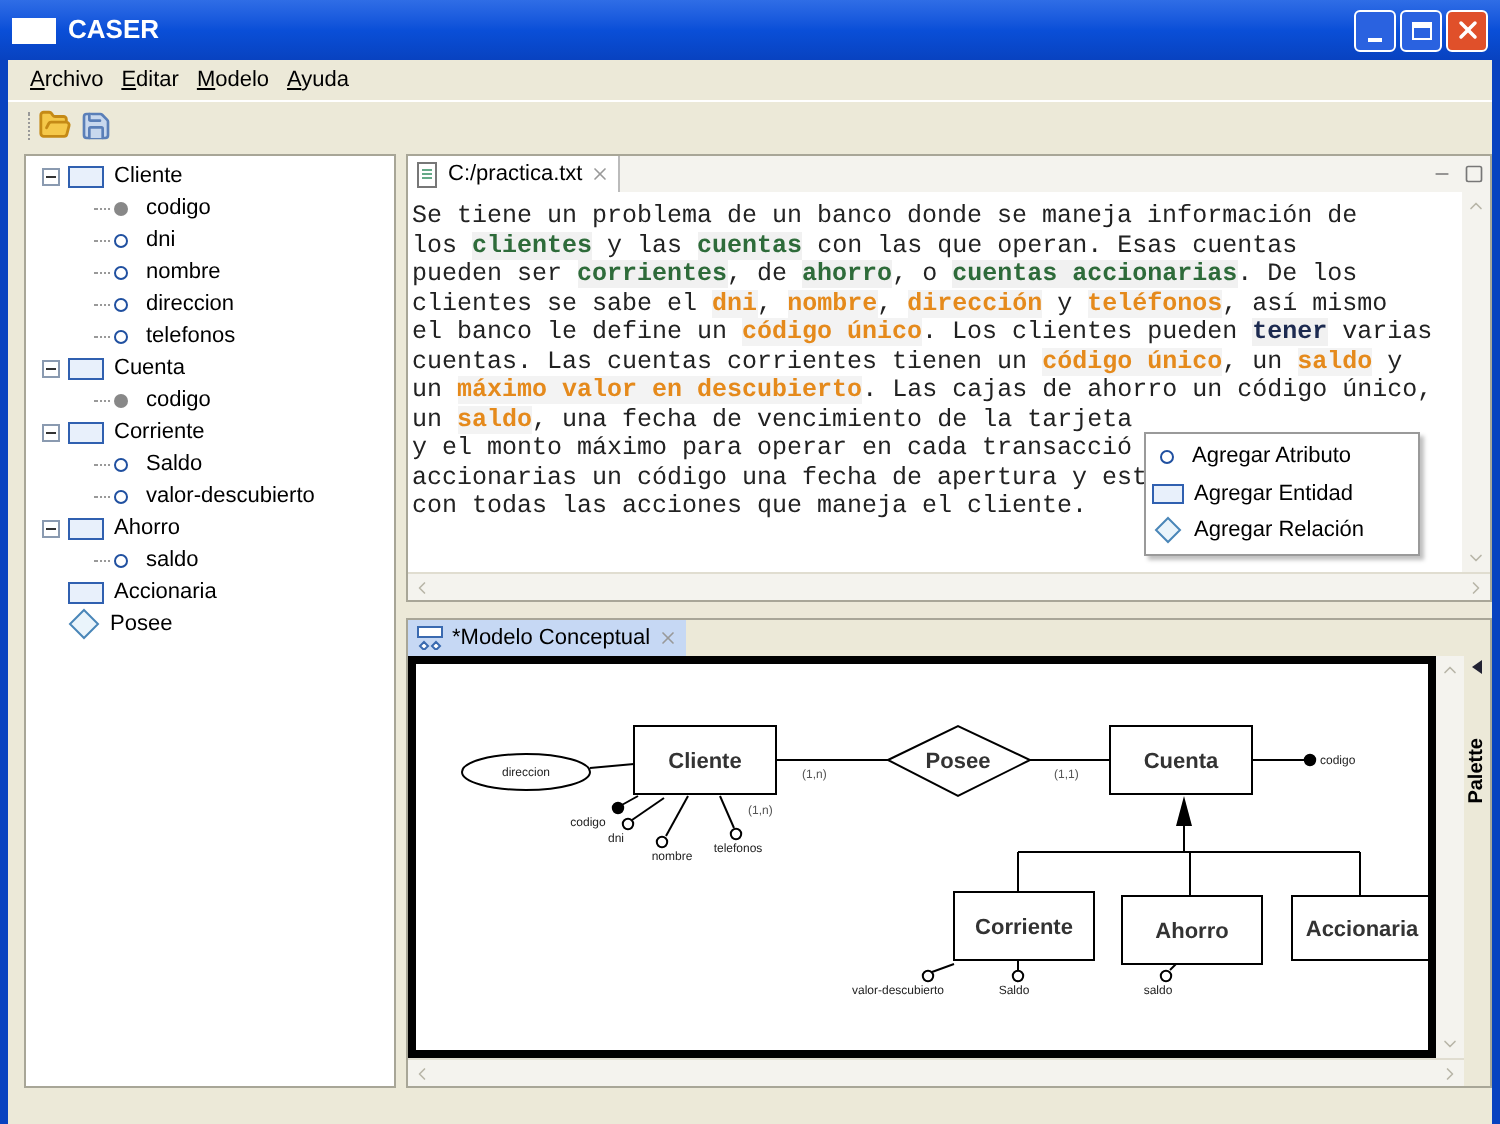 The image size is (1500, 1124). Describe the element at coordinates (1181, 760) in the screenshot. I see `entity-box: Cuenta` at that location.